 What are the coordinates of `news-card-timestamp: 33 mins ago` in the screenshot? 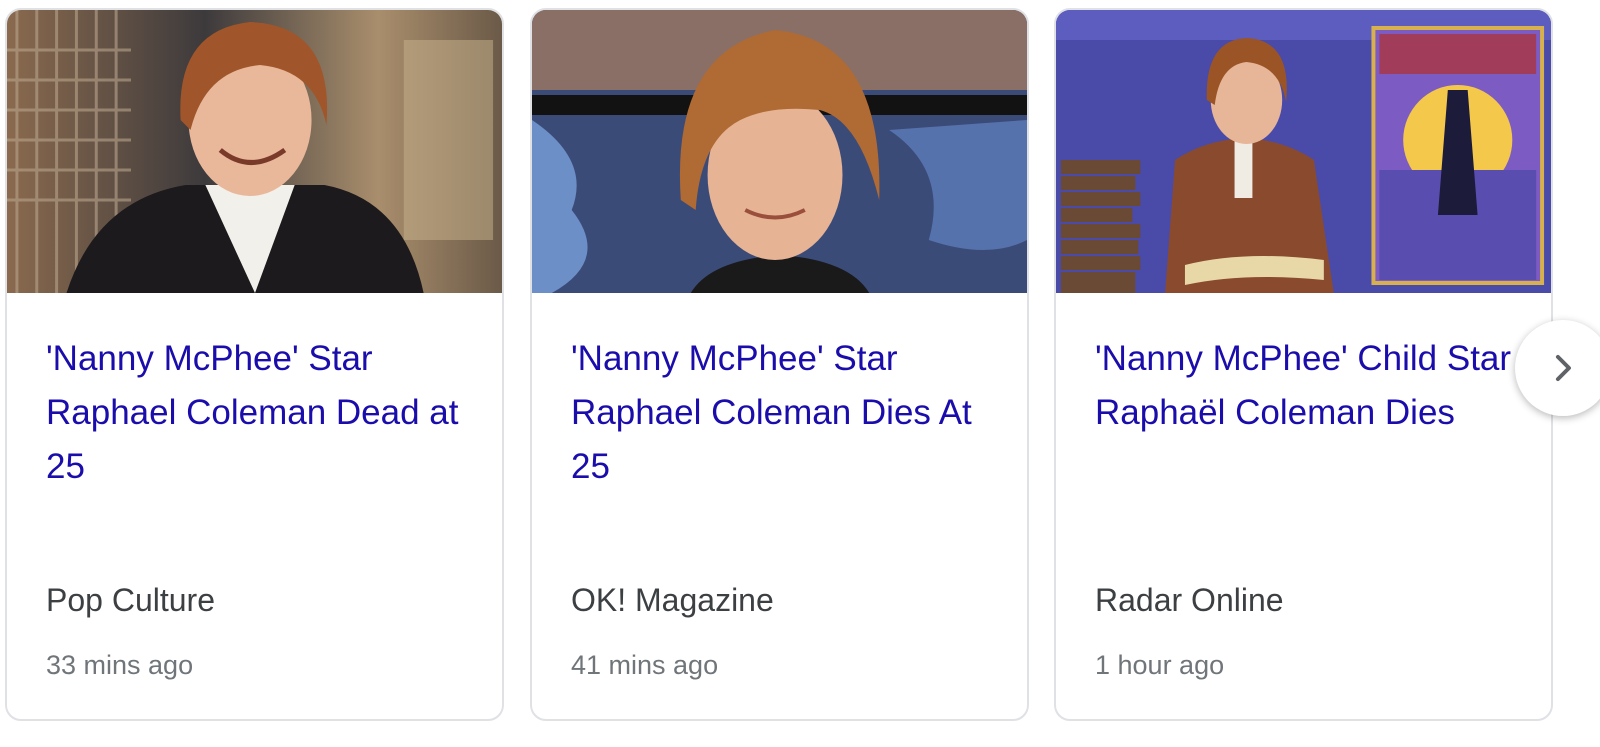 It's located at (120, 665).